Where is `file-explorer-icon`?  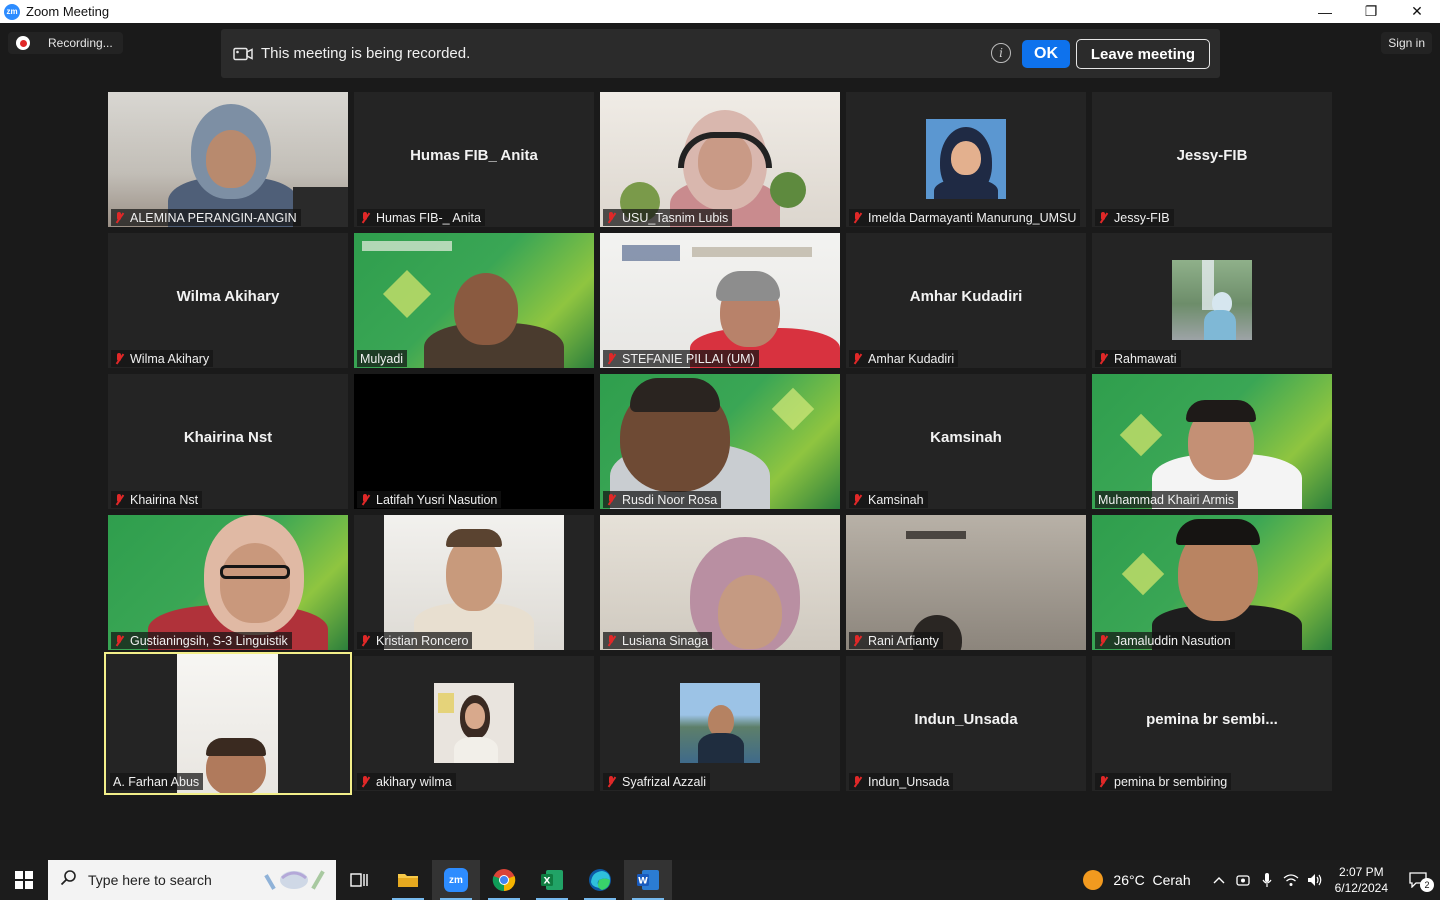
file-explorer-icon is located at coordinates (408, 880).